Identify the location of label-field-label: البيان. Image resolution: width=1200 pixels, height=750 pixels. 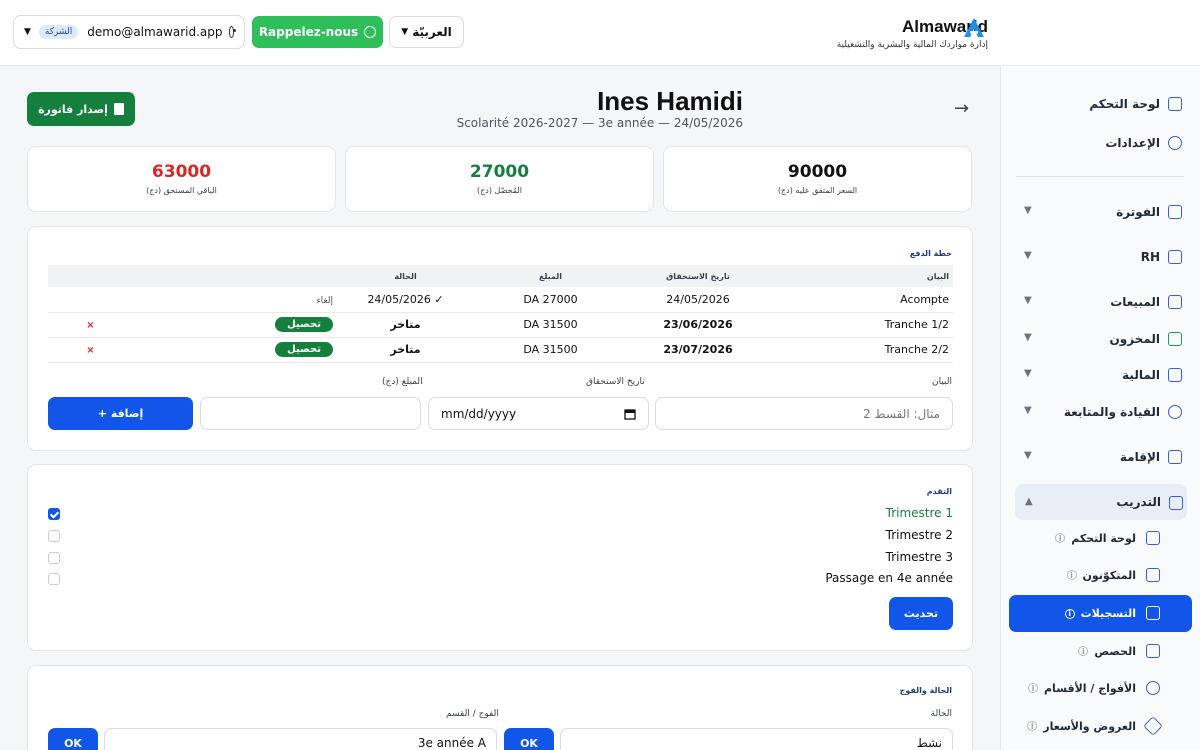
(941, 382).